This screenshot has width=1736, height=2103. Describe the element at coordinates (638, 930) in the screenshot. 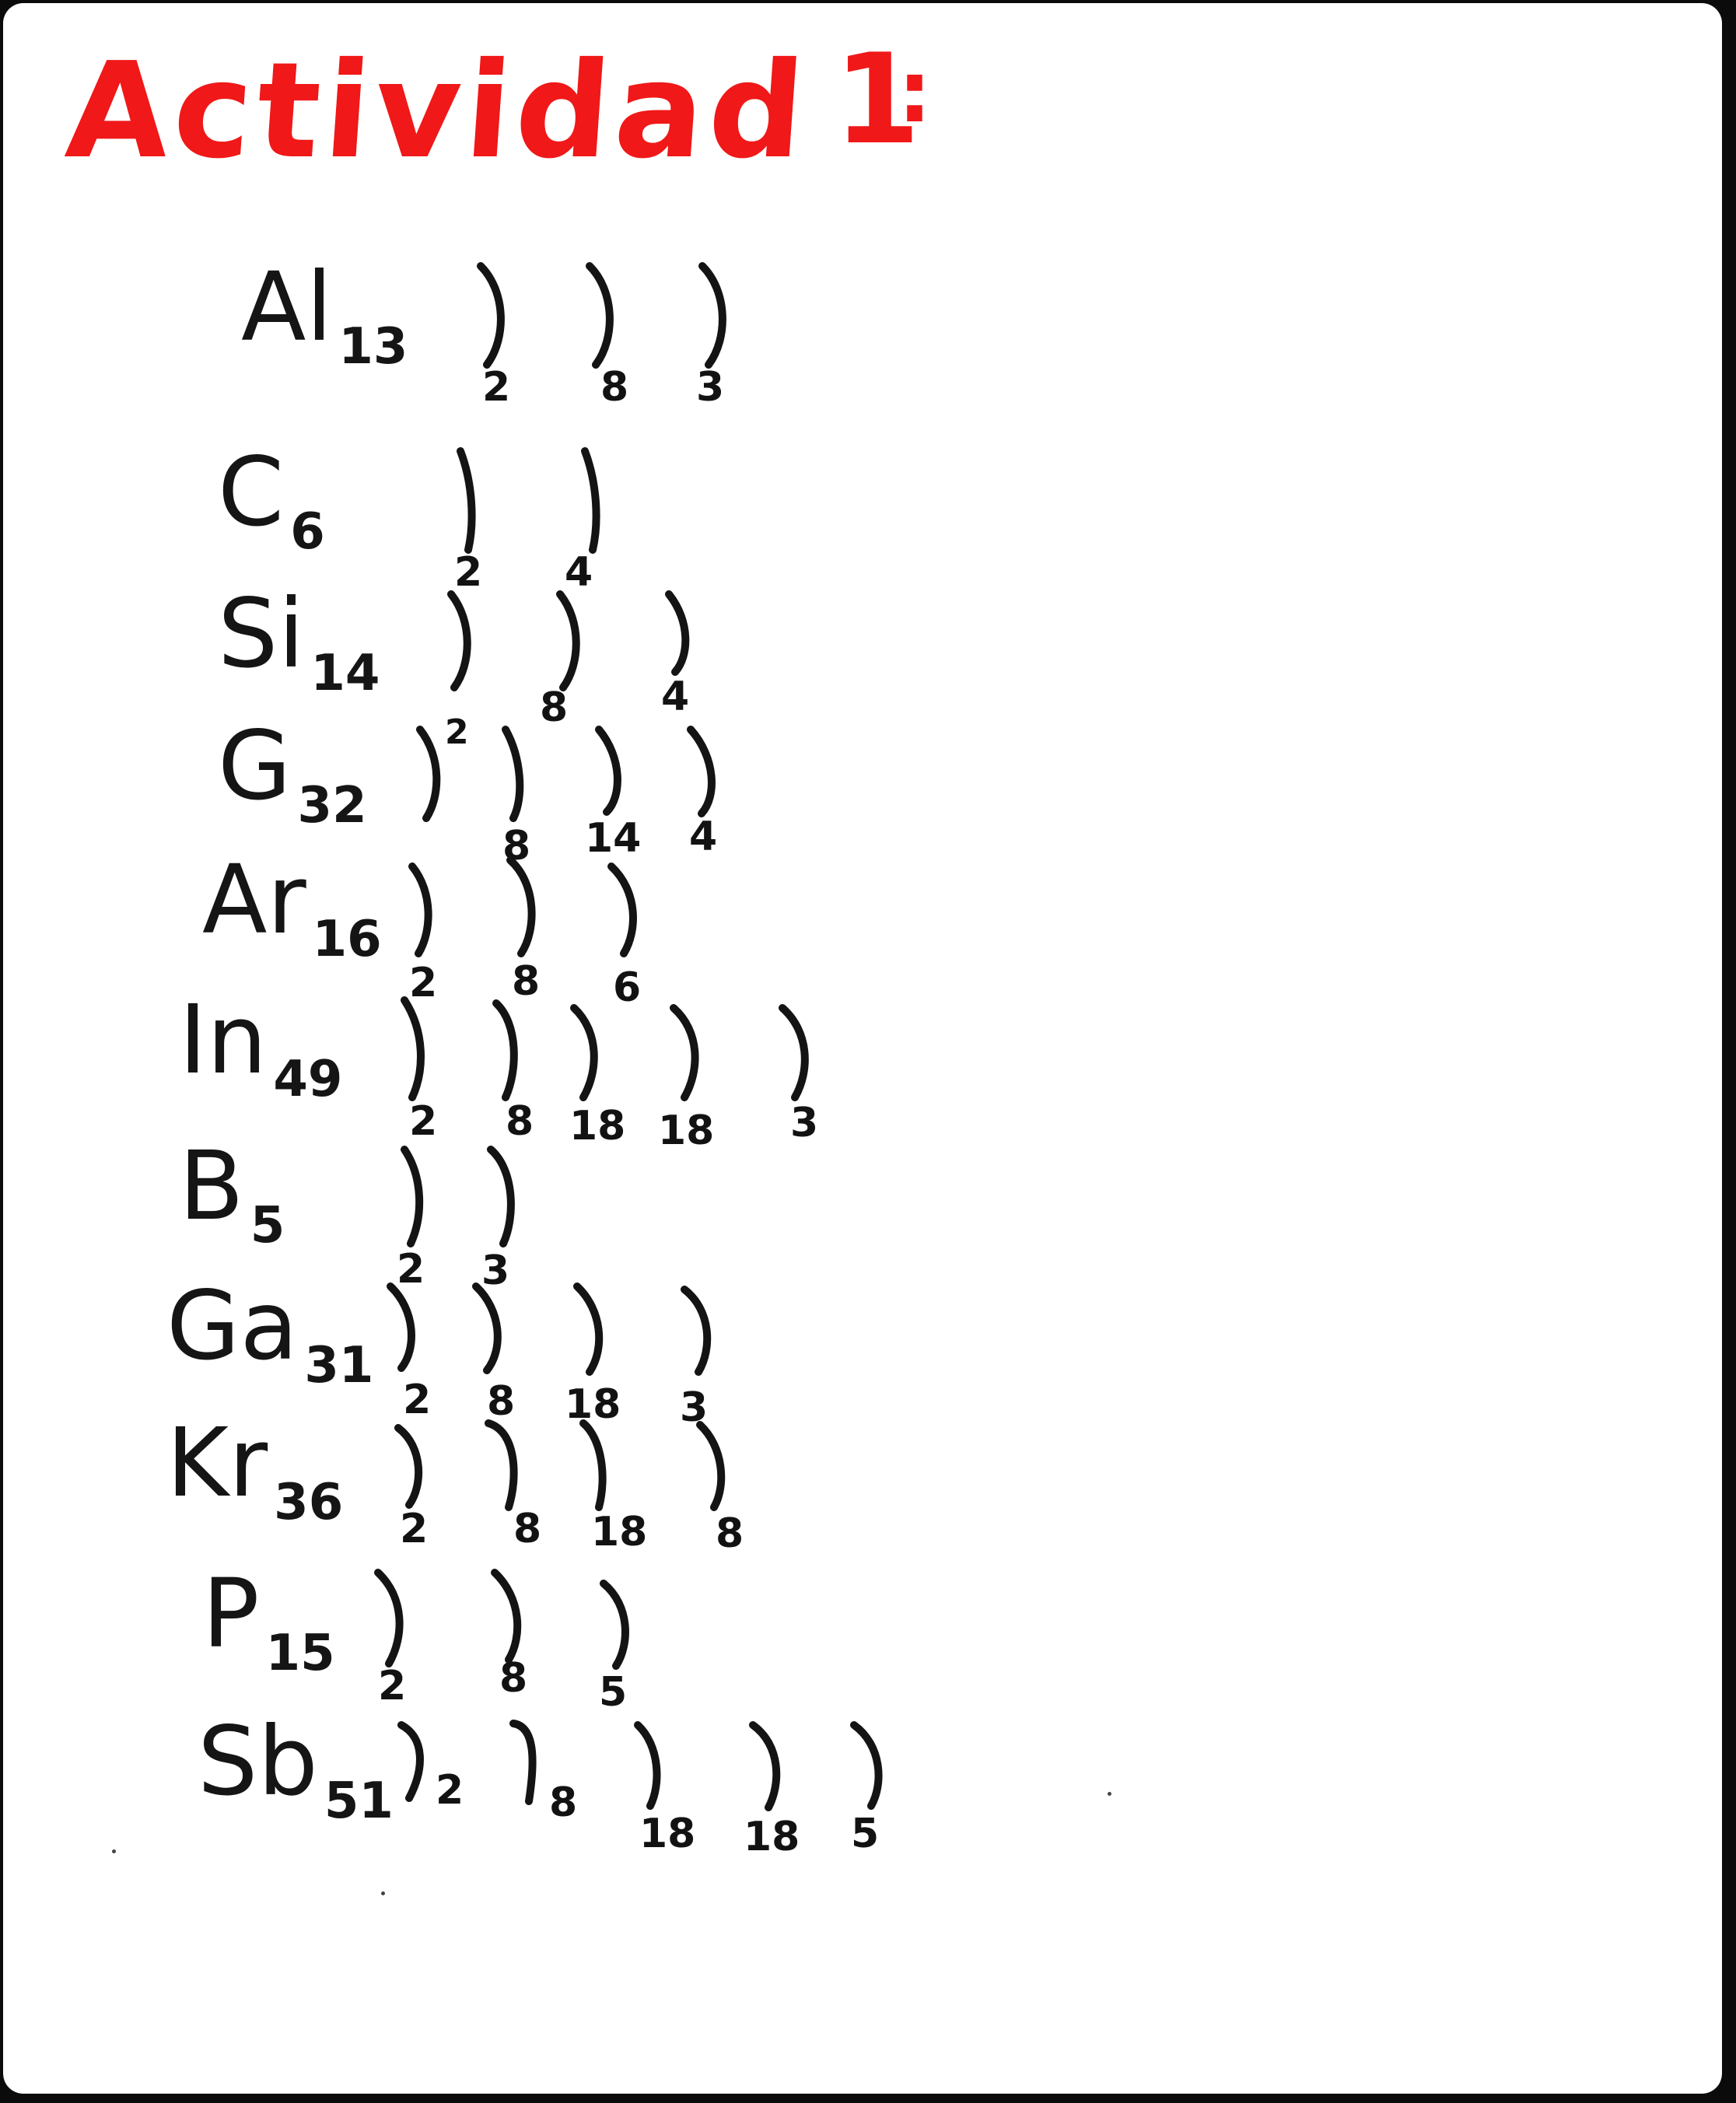

I see `shell-3: 6` at that location.